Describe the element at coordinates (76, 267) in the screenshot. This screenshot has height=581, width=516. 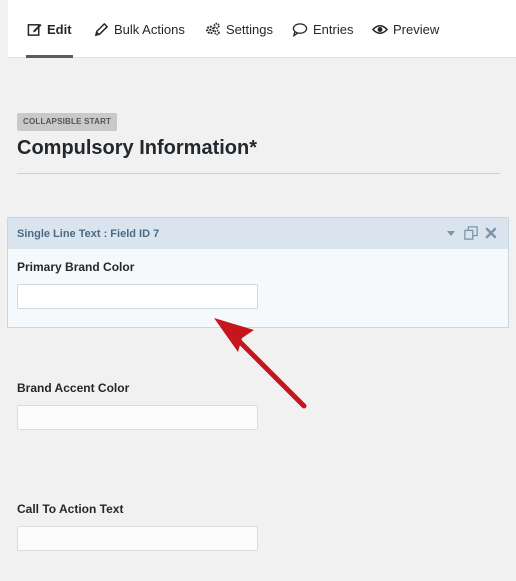
I see `primary-brand-color-label: Primary Brand Color` at that location.